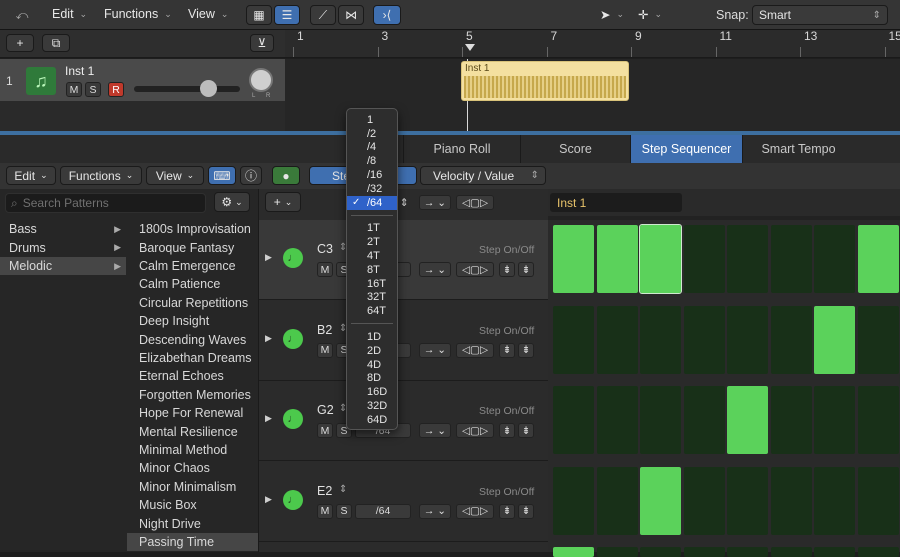  What do you see at coordinates (372, 379) in the screenshot?
I see `menu-item: 8D` at bounding box center [372, 379].